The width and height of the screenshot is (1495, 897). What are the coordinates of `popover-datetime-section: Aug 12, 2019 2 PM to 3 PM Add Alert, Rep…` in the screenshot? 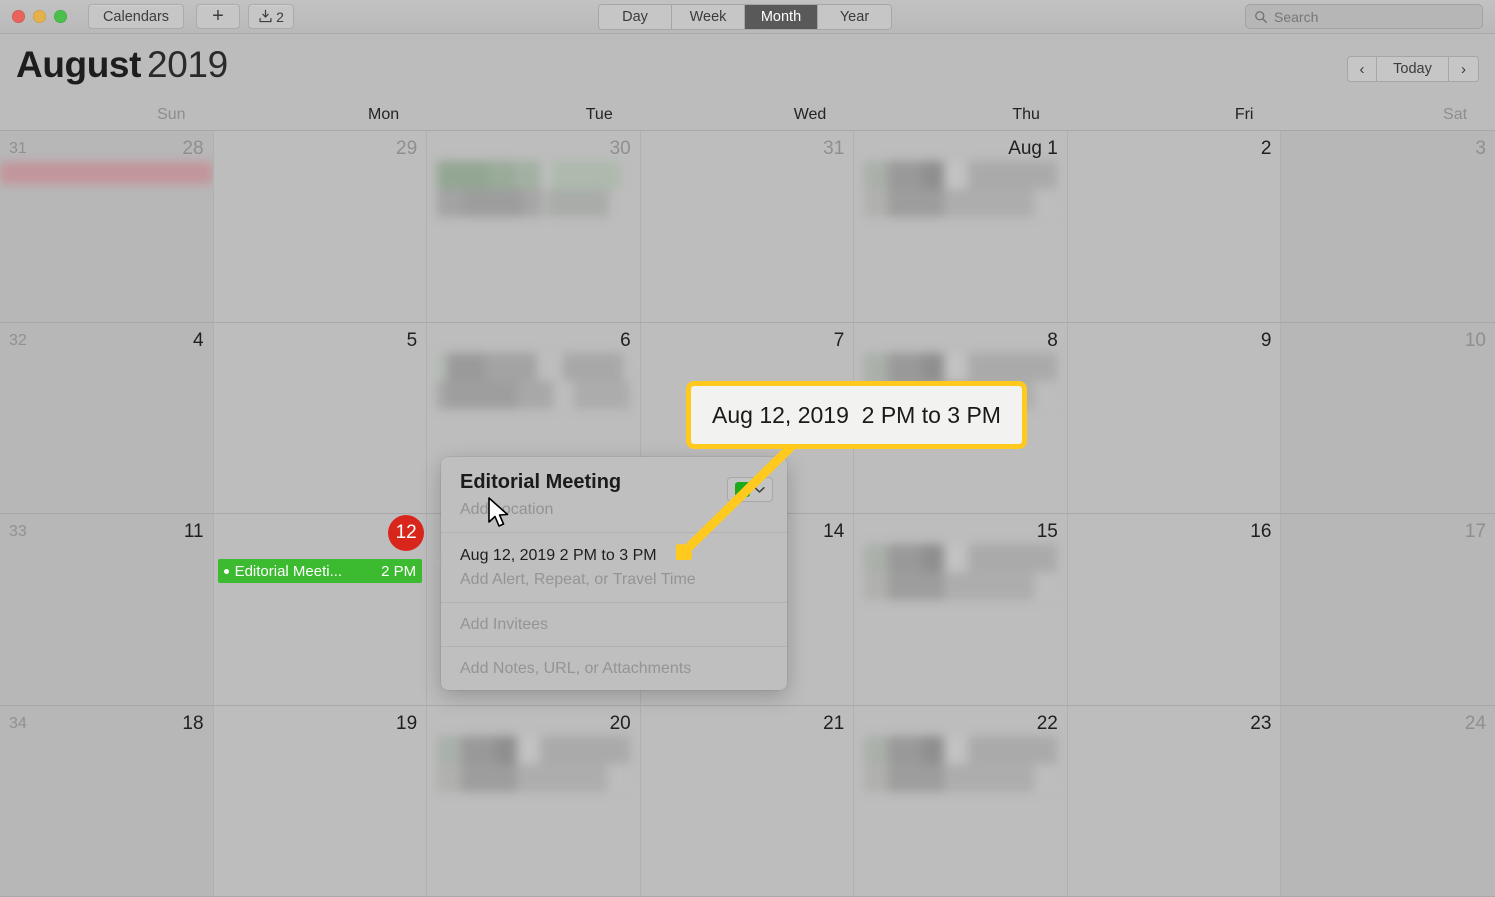 It's located at (614, 567).